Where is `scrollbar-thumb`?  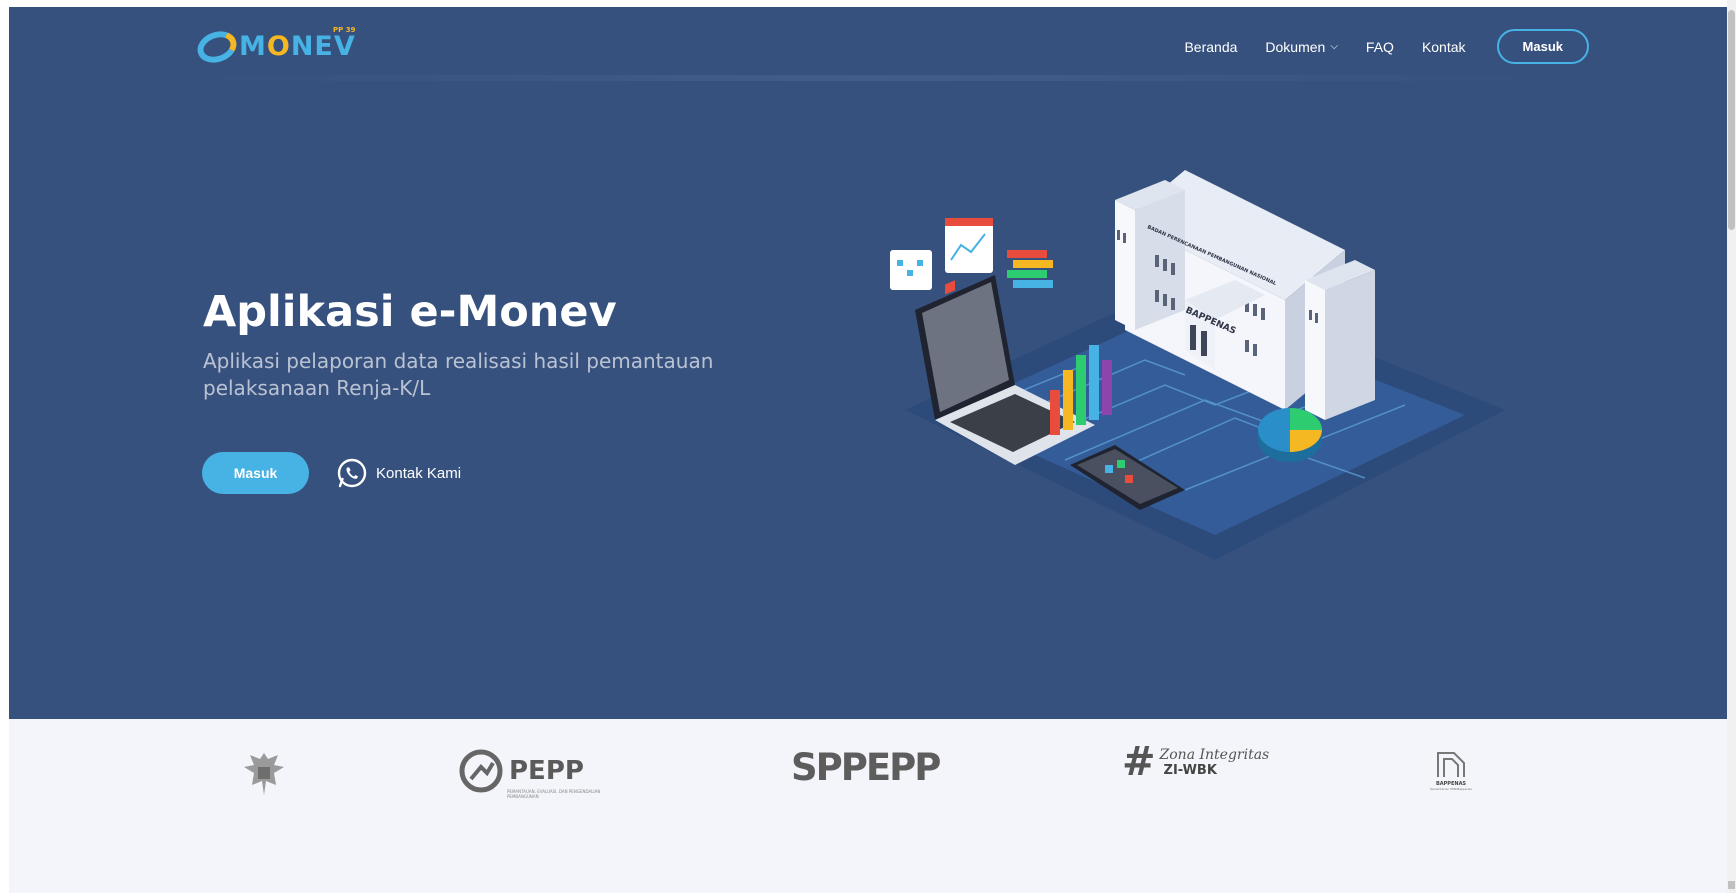 scrollbar-thumb is located at coordinates (1731, 120).